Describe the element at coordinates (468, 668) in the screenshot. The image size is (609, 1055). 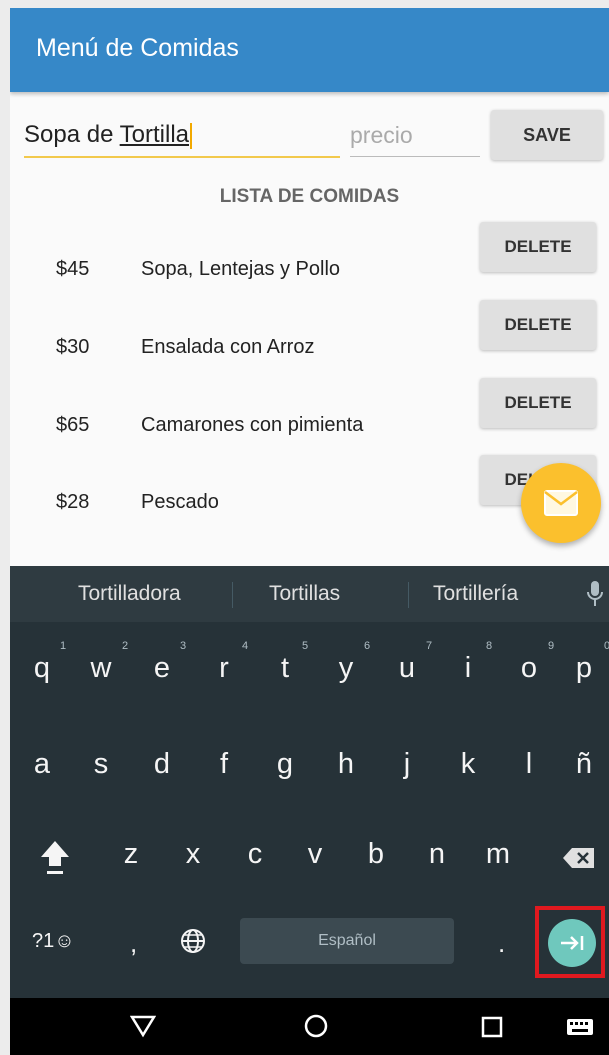
I see `key-i: i` at that location.